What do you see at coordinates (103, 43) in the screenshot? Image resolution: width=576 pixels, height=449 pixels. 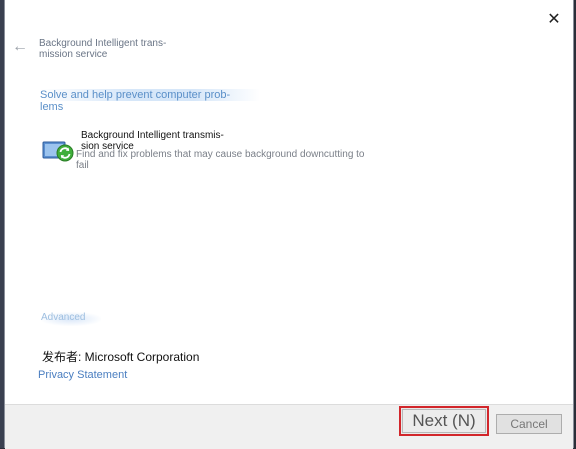 I see `dialog-title-line1: Background Intelligent trans-` at bounding box center [103, 43].